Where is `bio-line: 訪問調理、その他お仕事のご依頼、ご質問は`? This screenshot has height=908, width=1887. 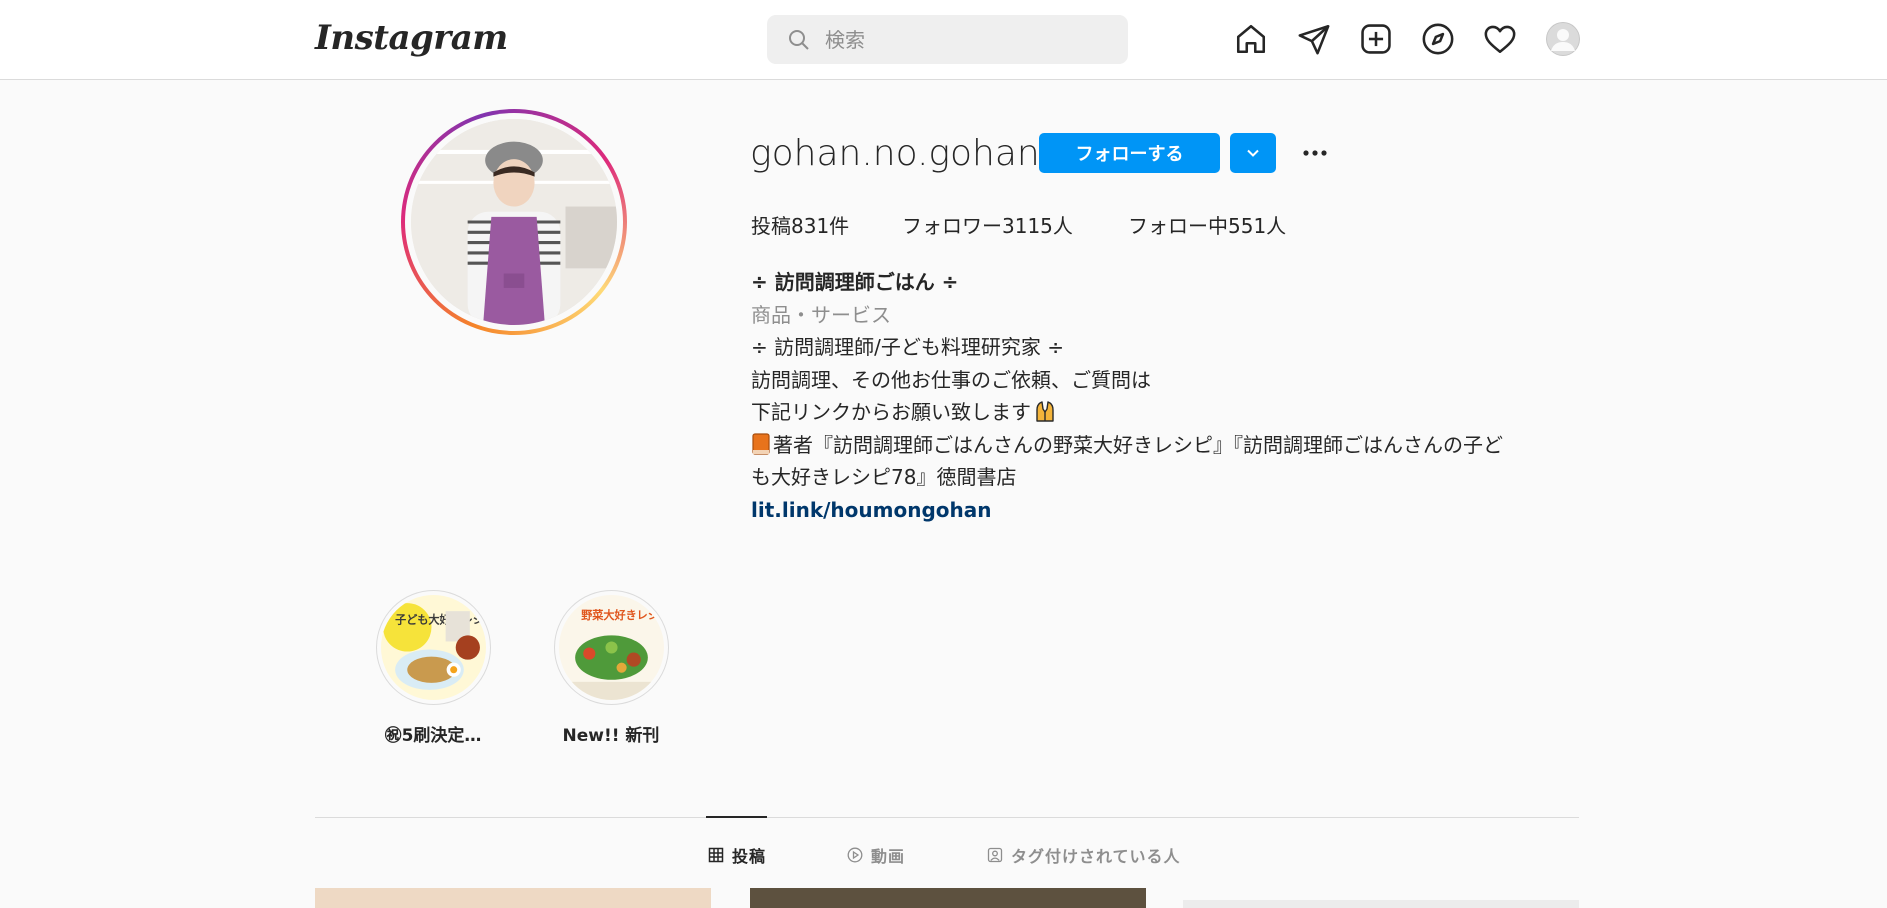 bio-line: 訪問調理、その他お仕事のご依頼、ご質問は is located at coordinates (951, 379).